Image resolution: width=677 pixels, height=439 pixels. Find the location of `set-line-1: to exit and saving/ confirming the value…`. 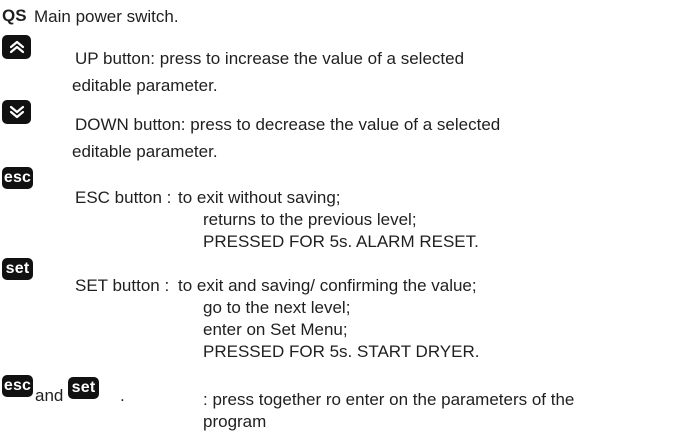

set-line-1: to exit and saving/ confirming the value… is located at coordinates (327, 285).